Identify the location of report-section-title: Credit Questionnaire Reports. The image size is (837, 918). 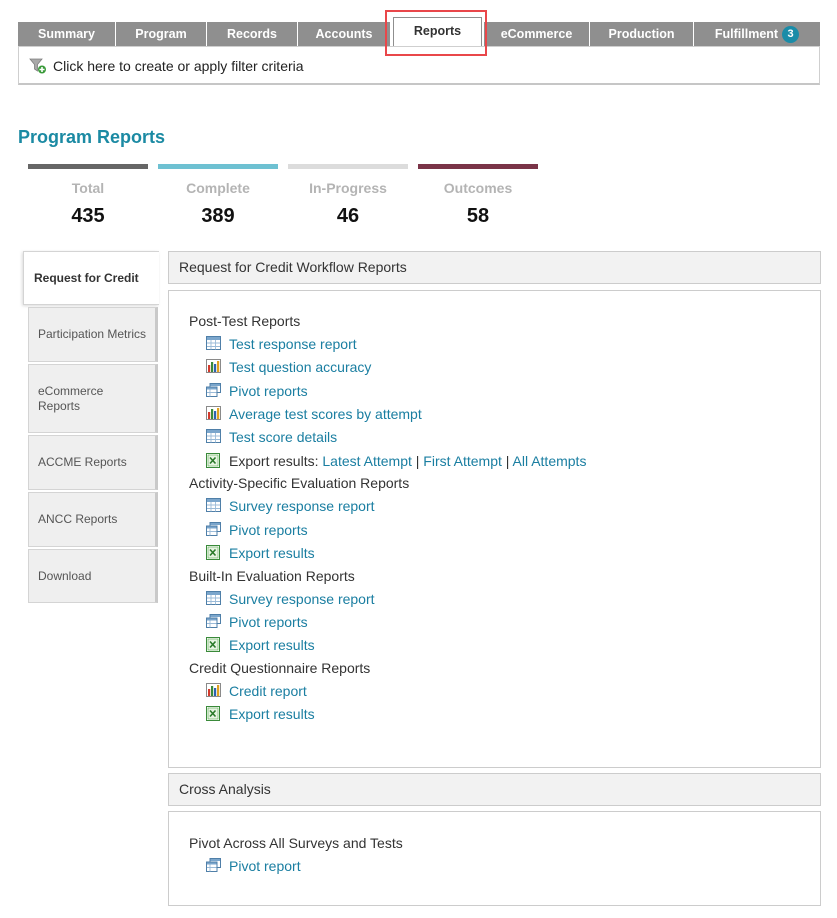
(280, 668).